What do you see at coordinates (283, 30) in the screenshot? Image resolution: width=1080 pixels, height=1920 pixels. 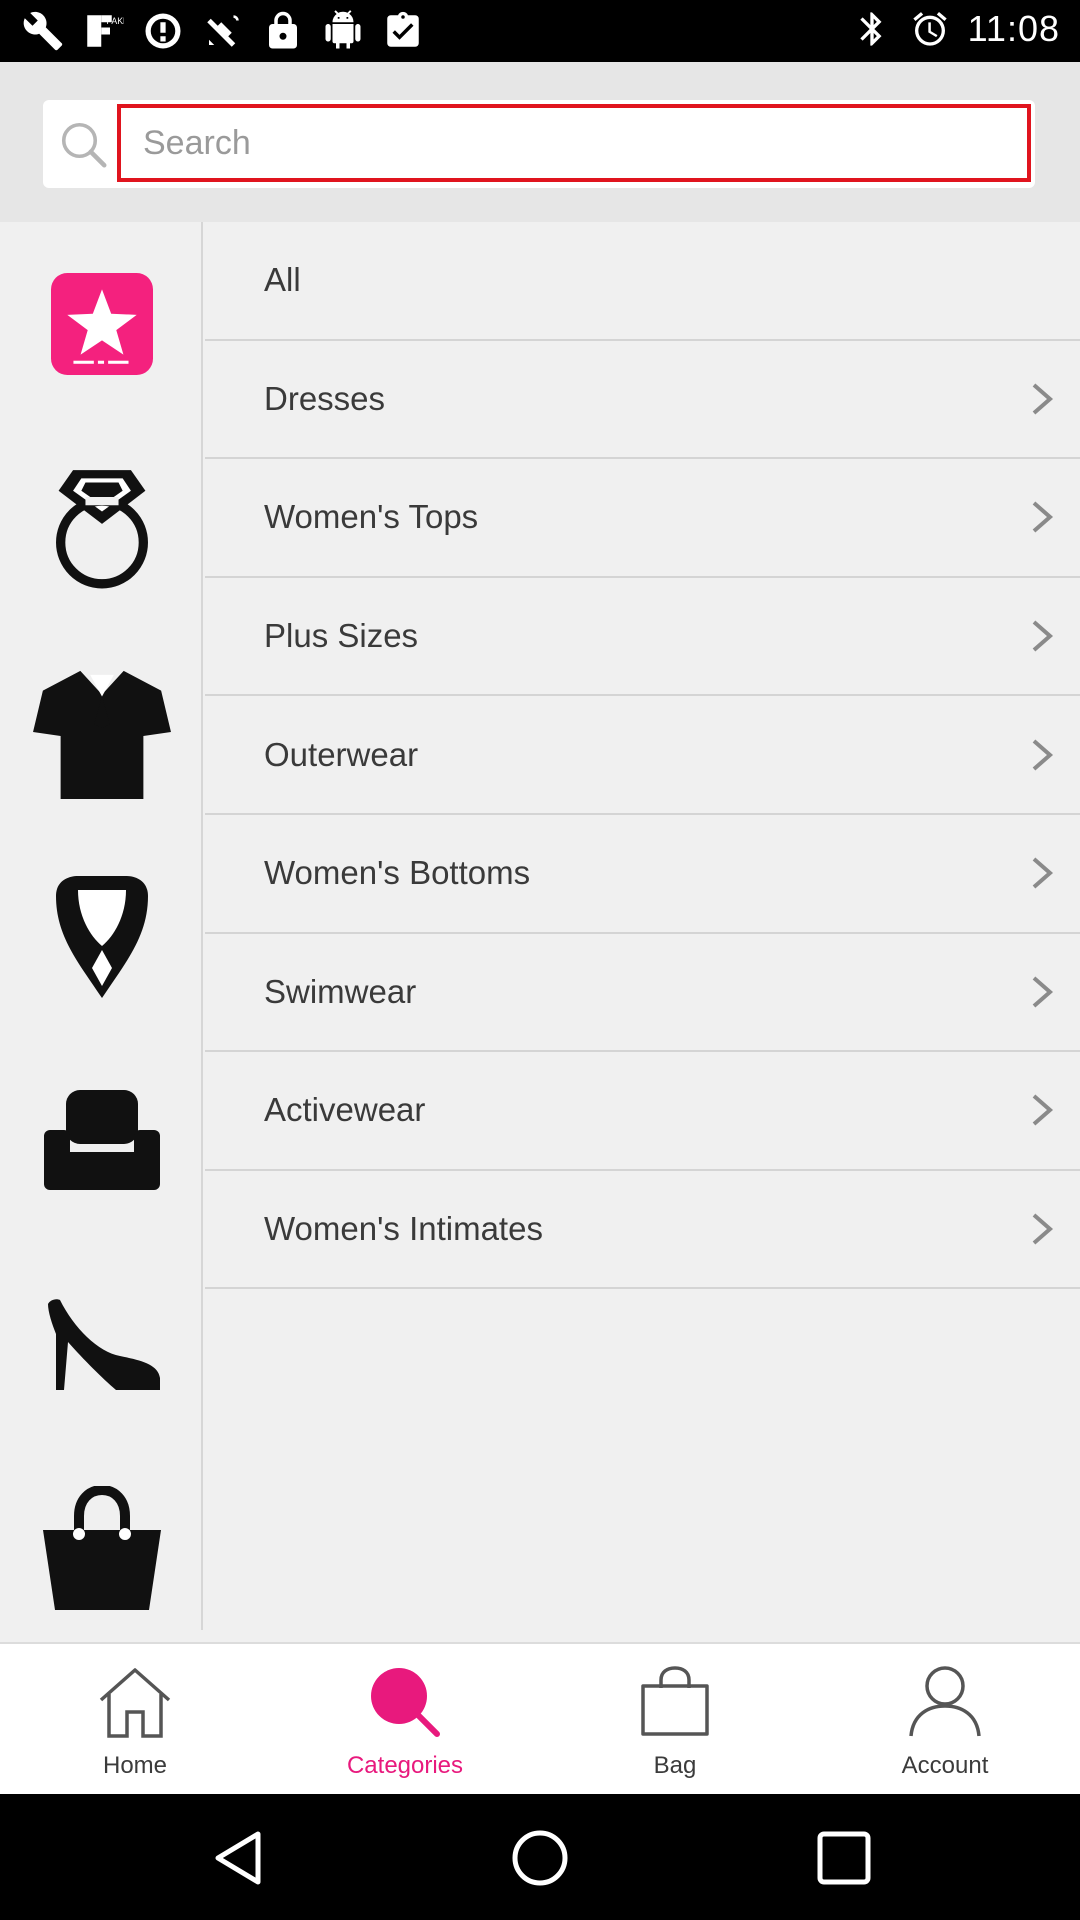 I see `lock-icon` at bounding box center [283, 30].